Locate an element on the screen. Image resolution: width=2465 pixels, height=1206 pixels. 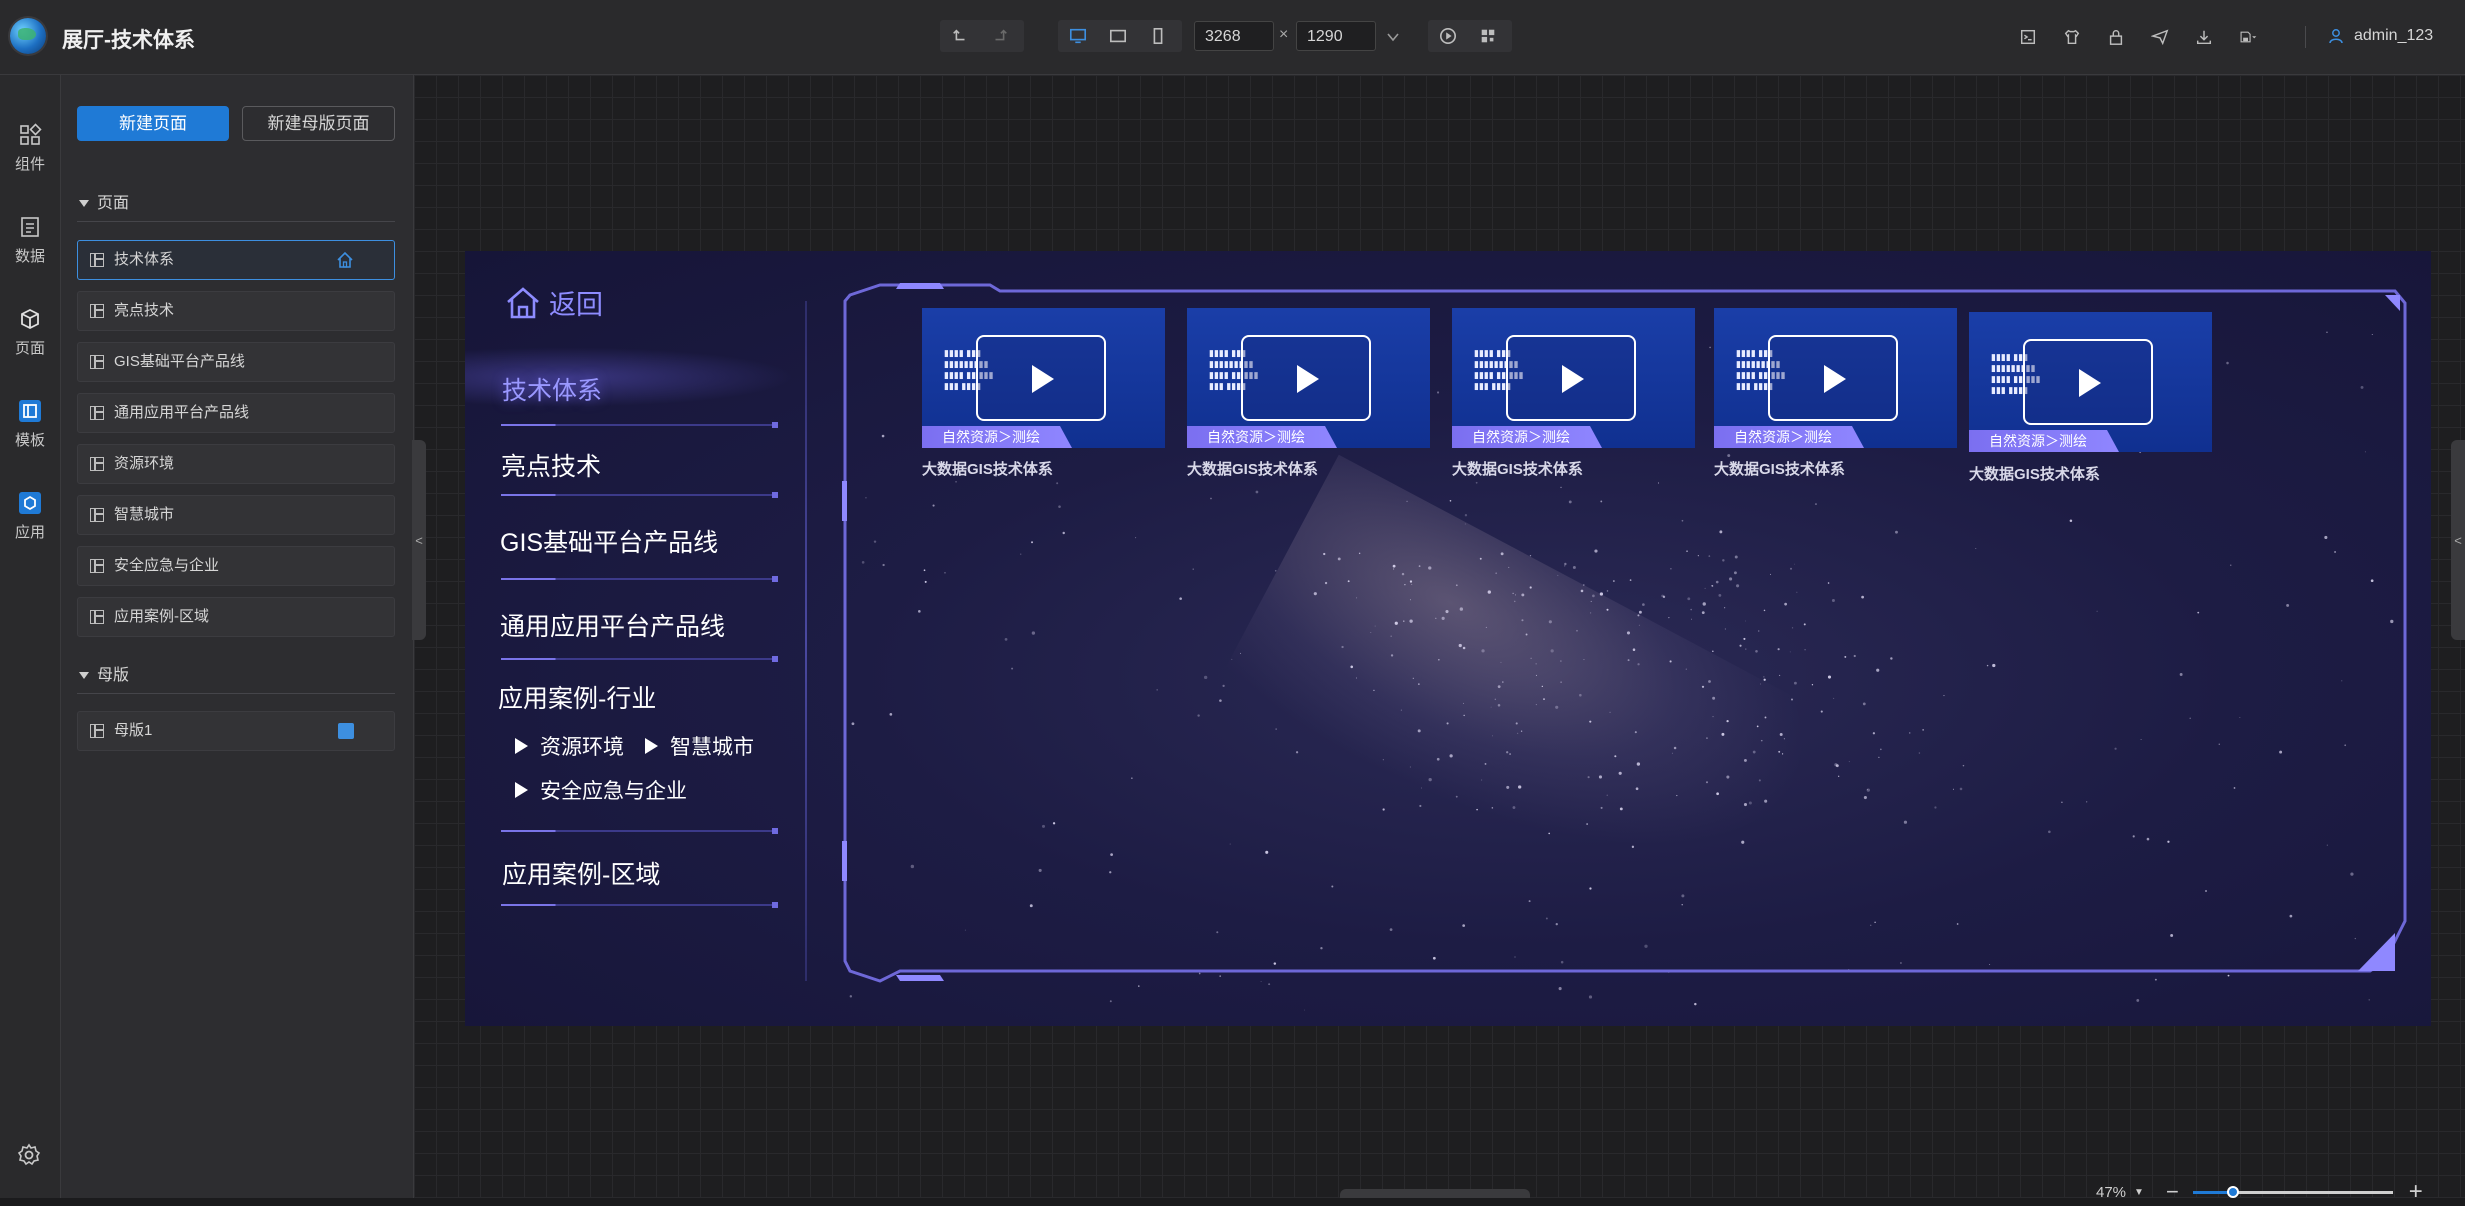
page-item-safety: 安全应急与企业 is located at coordinates (236, 566).